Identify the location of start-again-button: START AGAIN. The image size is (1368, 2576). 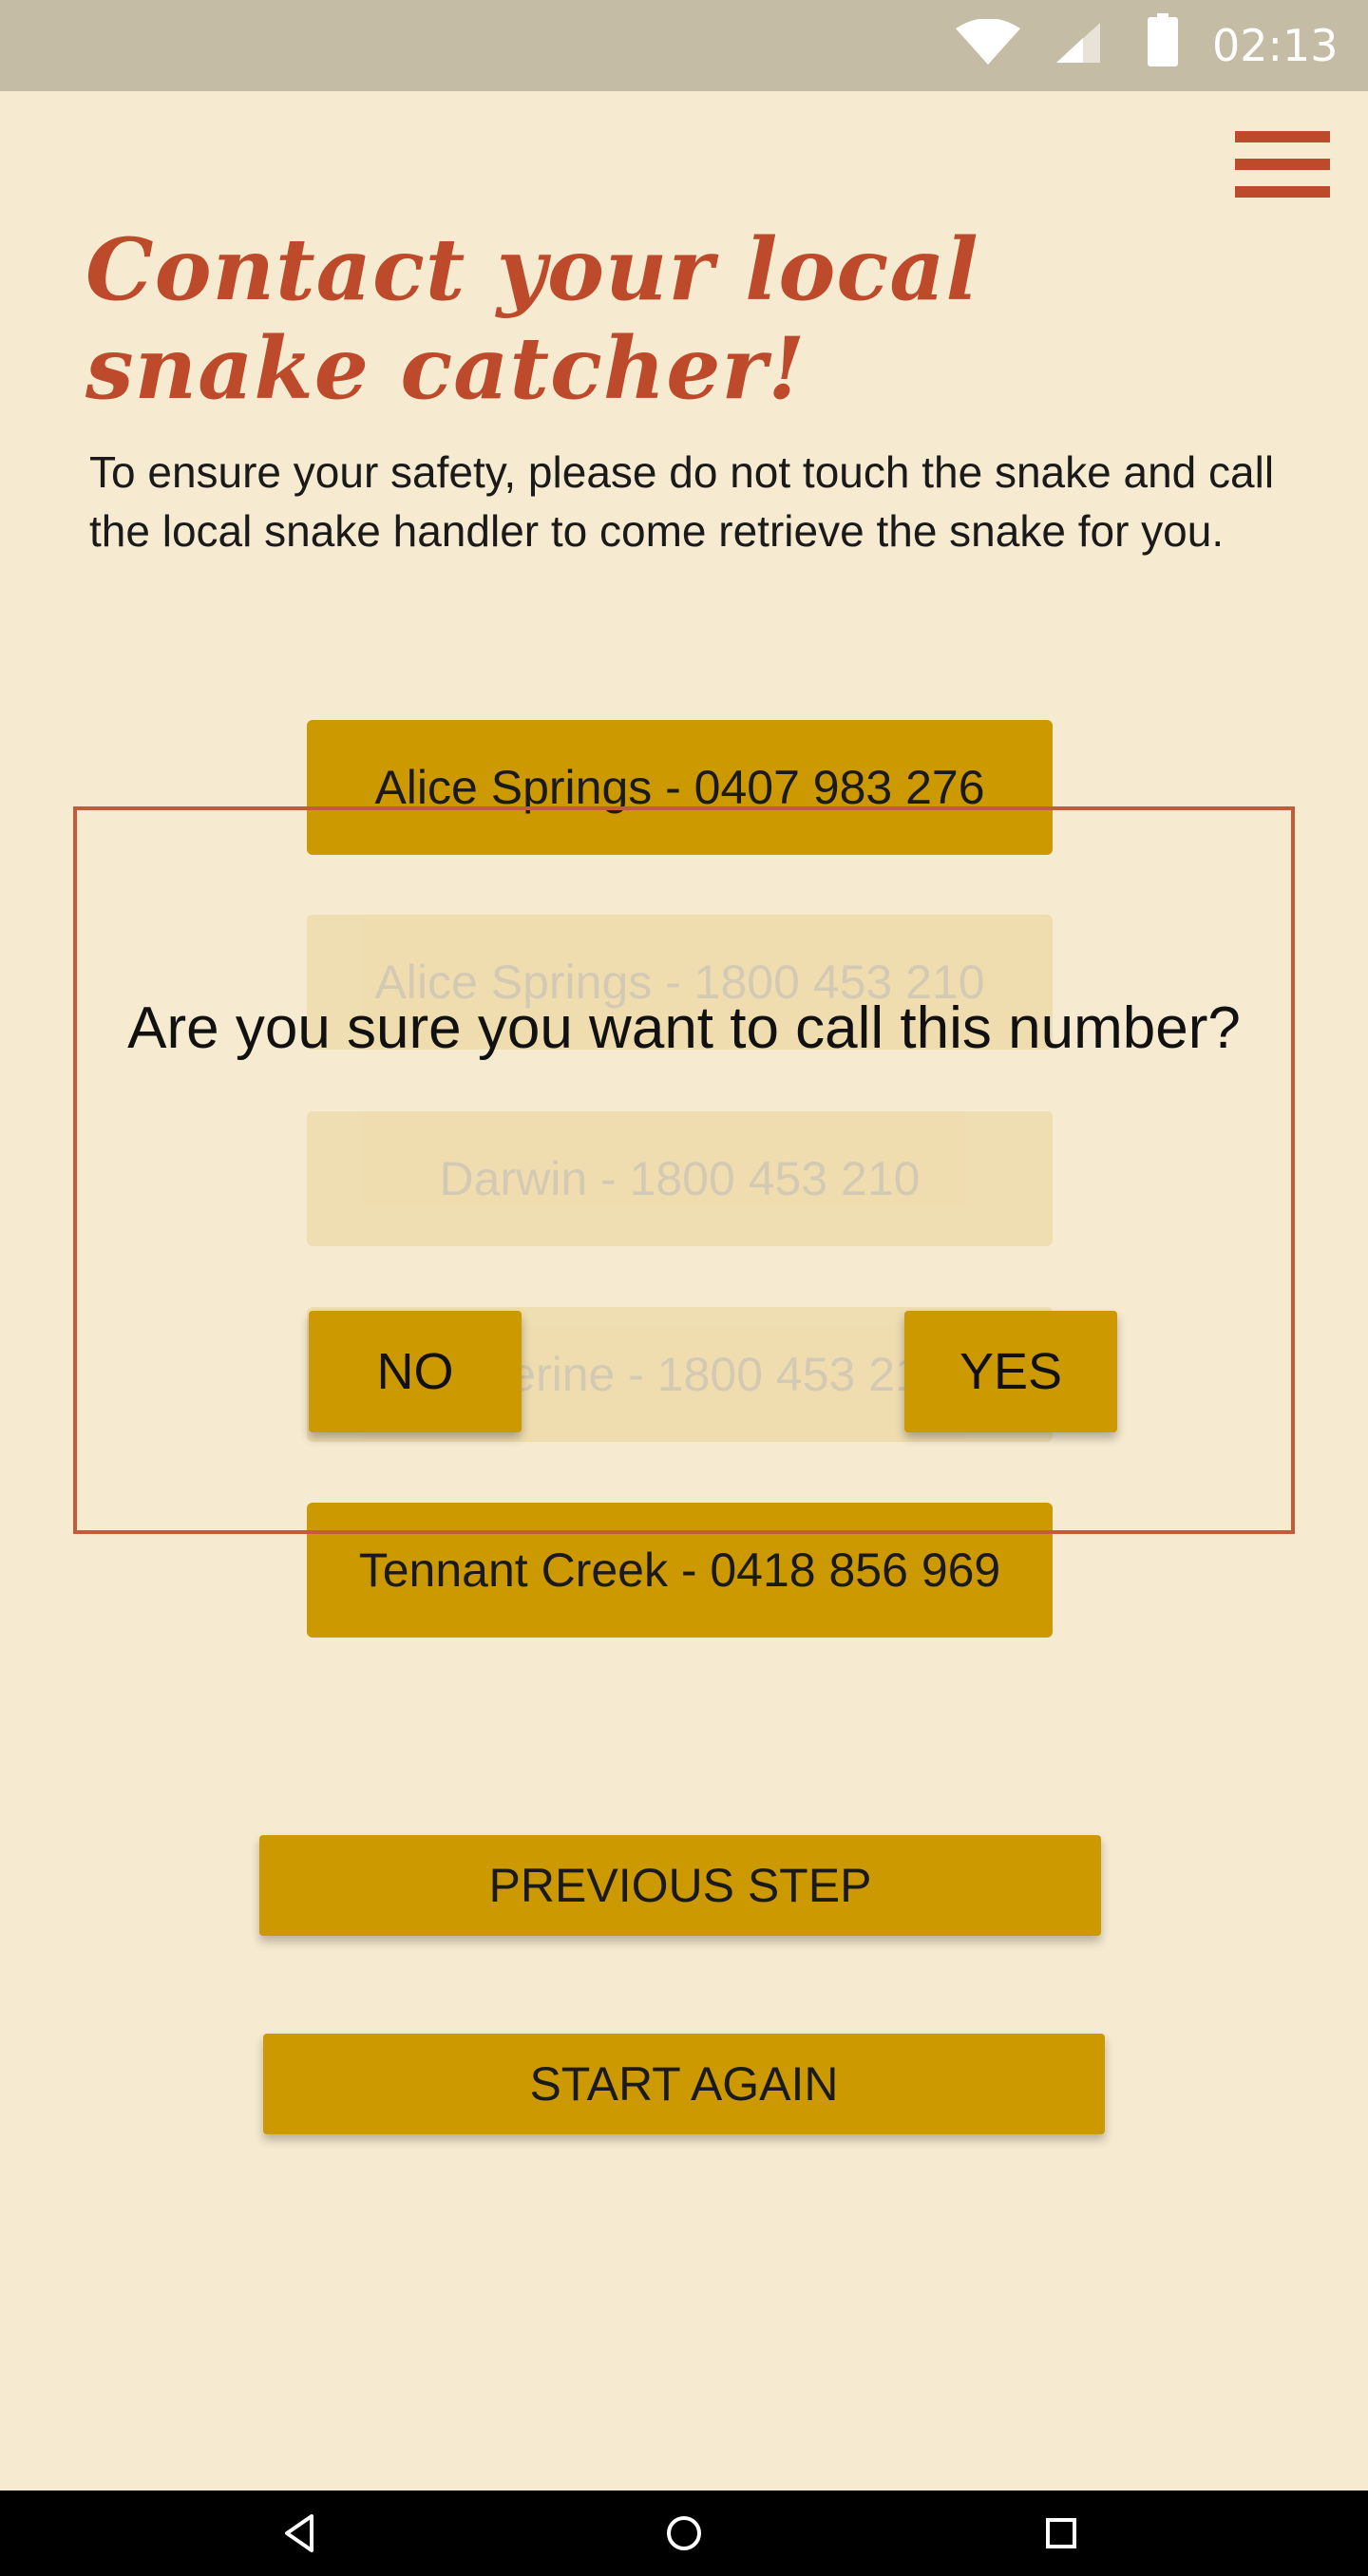
(684, 2084).